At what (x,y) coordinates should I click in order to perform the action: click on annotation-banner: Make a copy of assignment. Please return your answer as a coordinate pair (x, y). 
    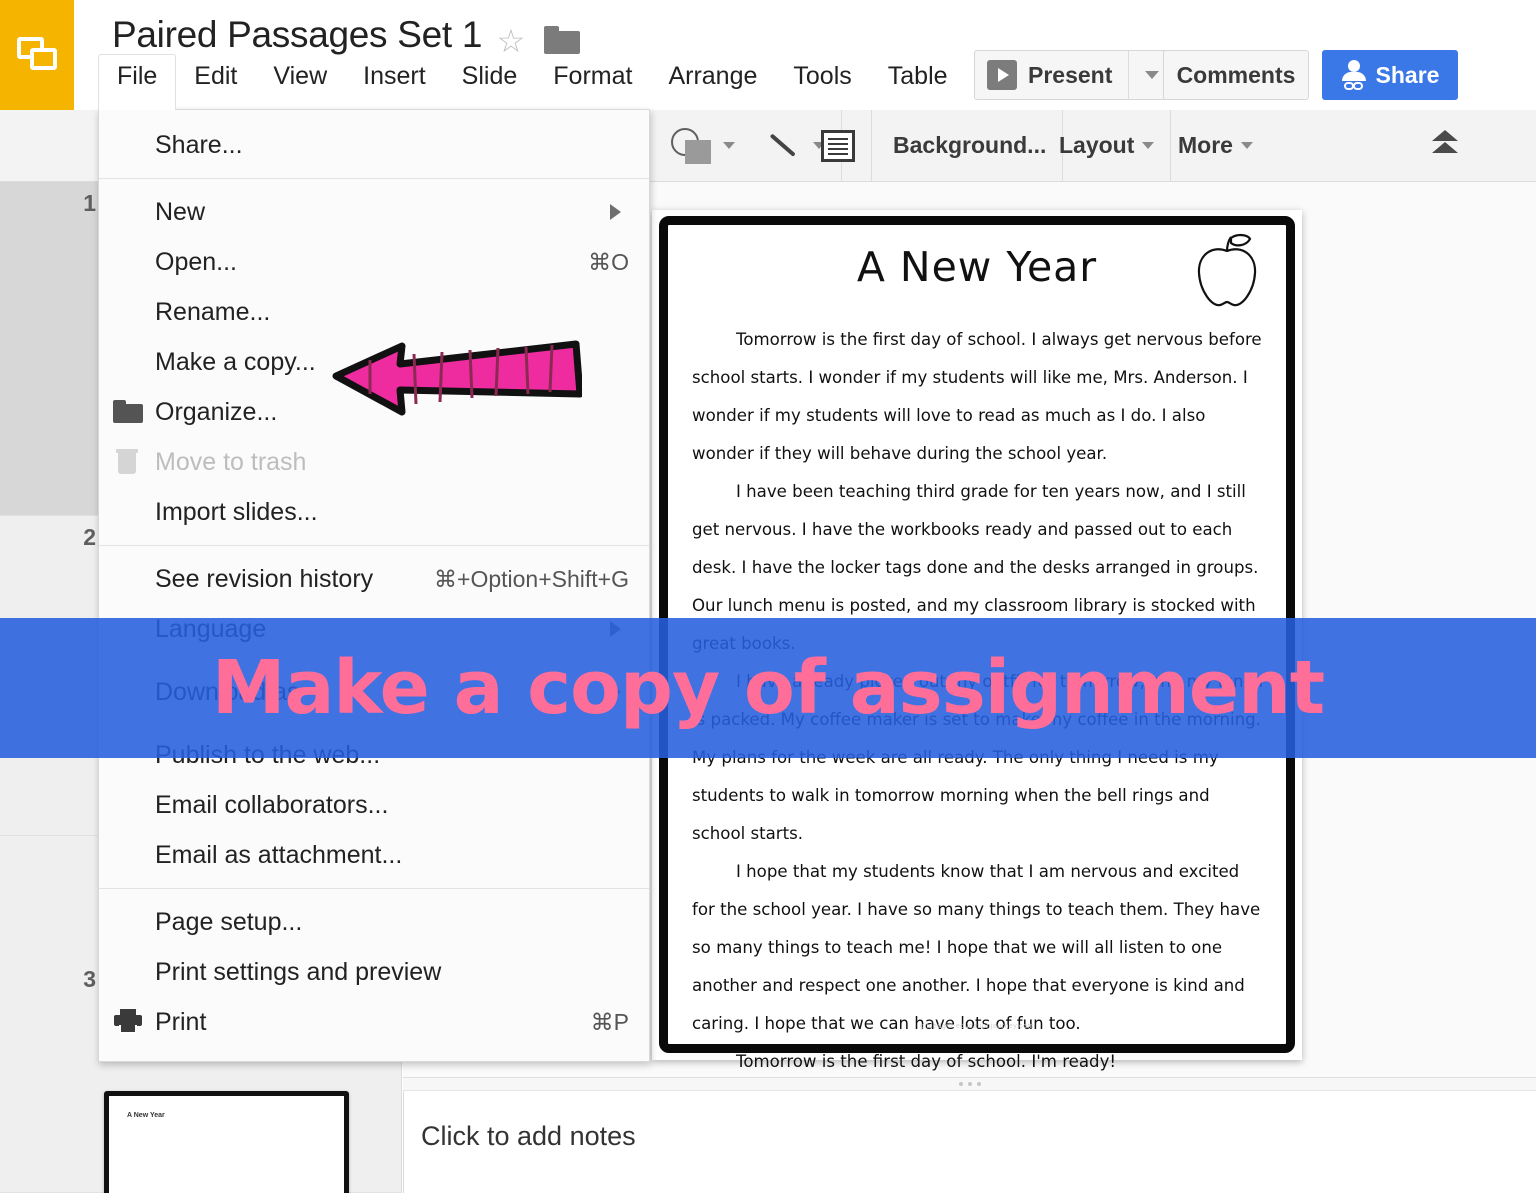
    Looking at the image, I should click on (768, 688).